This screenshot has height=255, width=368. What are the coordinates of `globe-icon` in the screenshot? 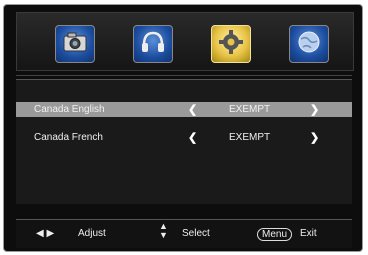 It's located at (309, 44).